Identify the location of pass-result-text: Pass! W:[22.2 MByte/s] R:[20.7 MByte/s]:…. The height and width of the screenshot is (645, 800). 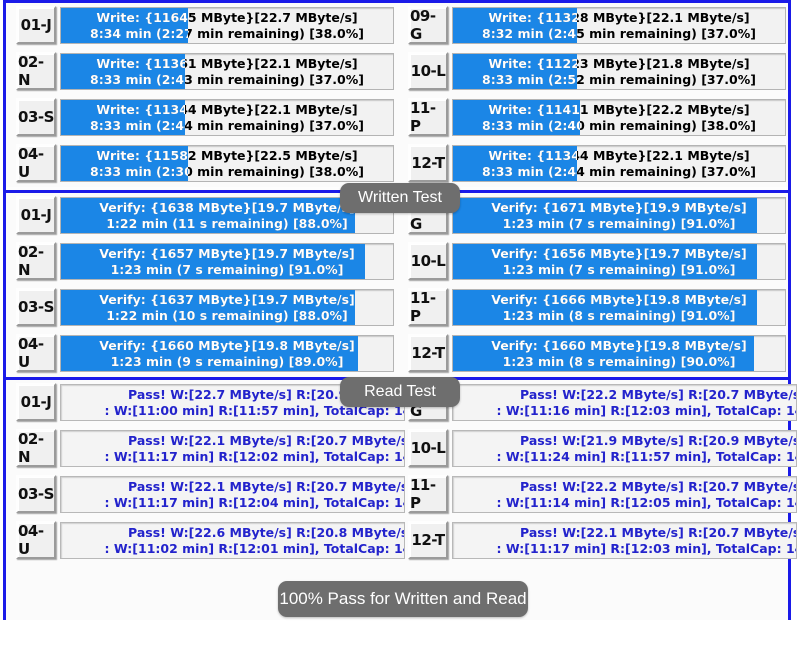
(625, 402).